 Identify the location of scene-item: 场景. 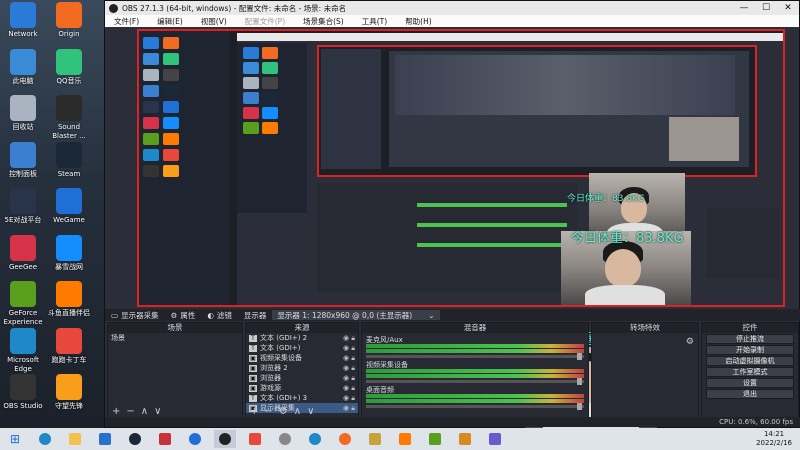
(175, 338).